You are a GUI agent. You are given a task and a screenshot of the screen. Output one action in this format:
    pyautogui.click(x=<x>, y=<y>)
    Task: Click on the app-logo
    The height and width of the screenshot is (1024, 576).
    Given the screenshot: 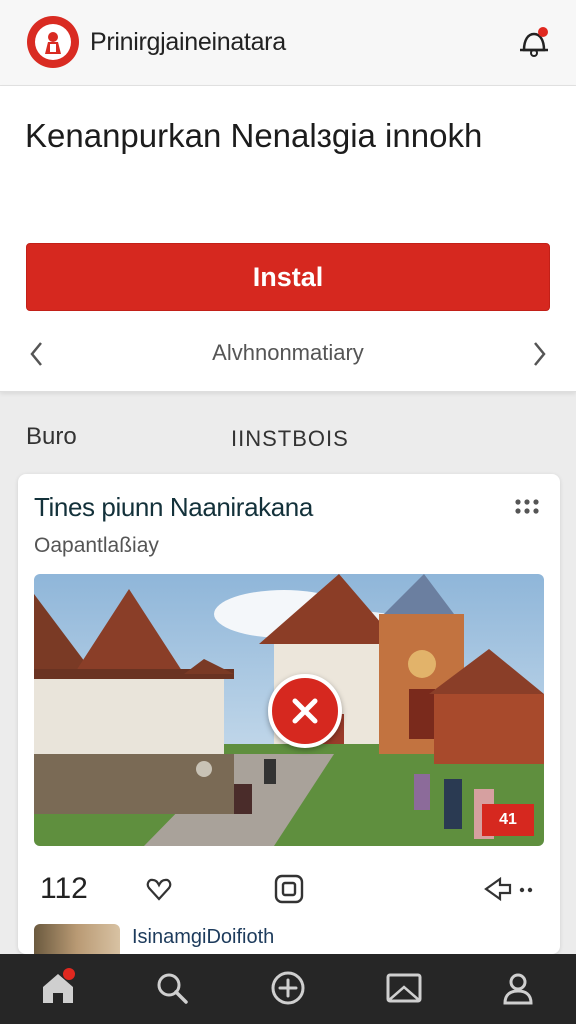 What is the action you would take?
    pyautogui.click(x=53, y=42)
    